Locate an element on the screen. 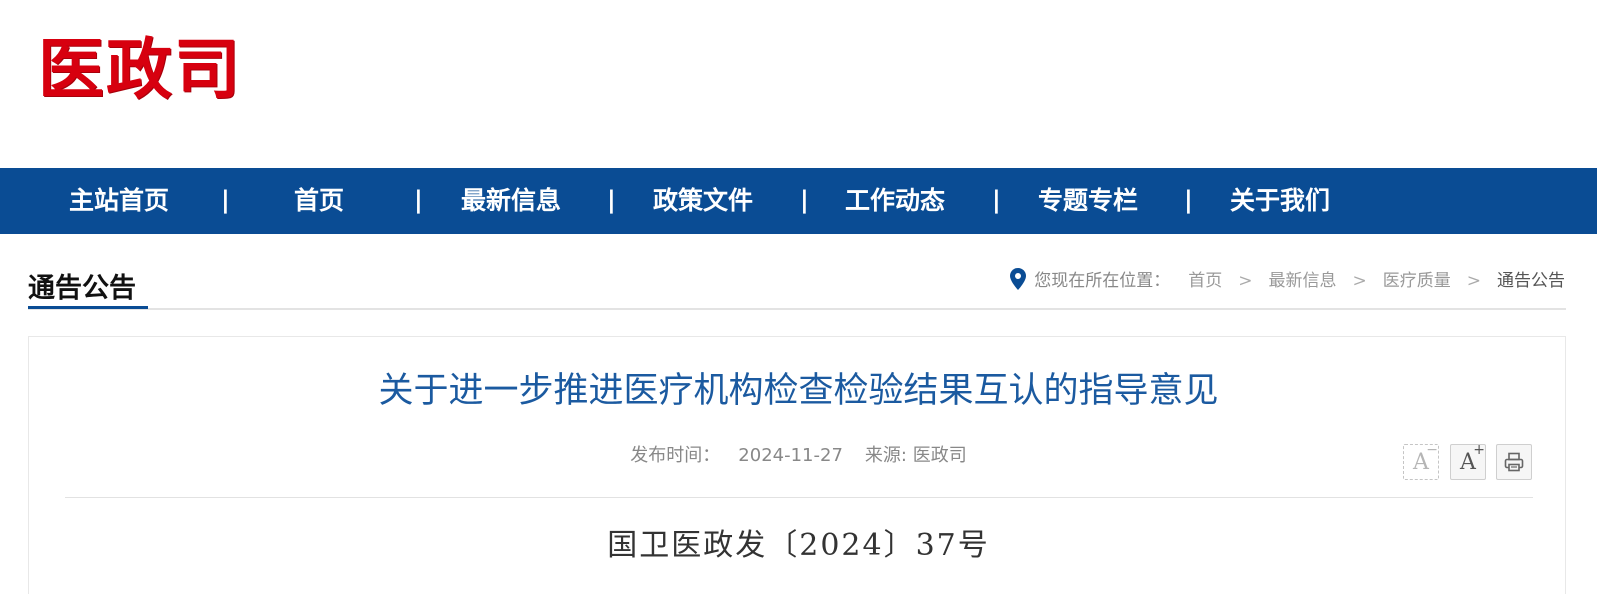  font-decrease-icon: A − is located at coordinates (1425, 458).